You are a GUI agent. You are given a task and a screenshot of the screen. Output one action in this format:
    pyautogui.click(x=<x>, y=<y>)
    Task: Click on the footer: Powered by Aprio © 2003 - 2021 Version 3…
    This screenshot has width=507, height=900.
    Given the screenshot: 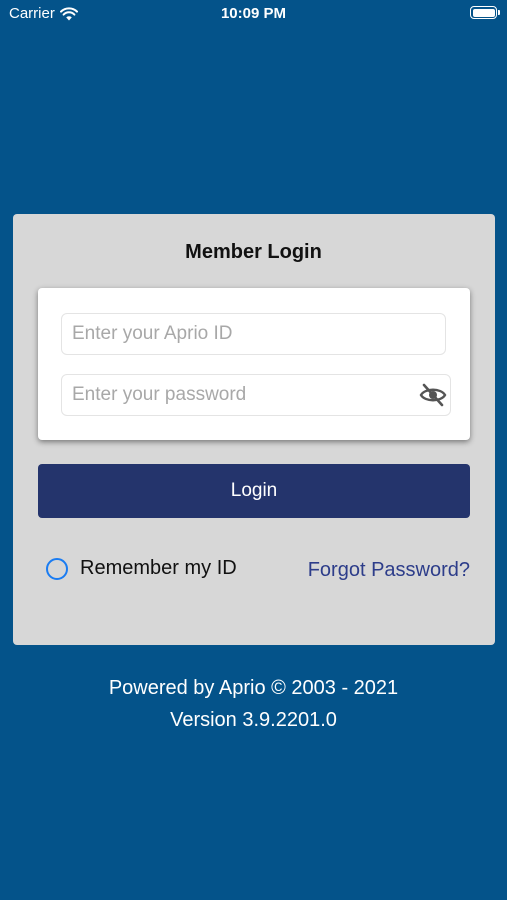 What is the action you would take?
    pyautogui.click(x=253, y=704)
    